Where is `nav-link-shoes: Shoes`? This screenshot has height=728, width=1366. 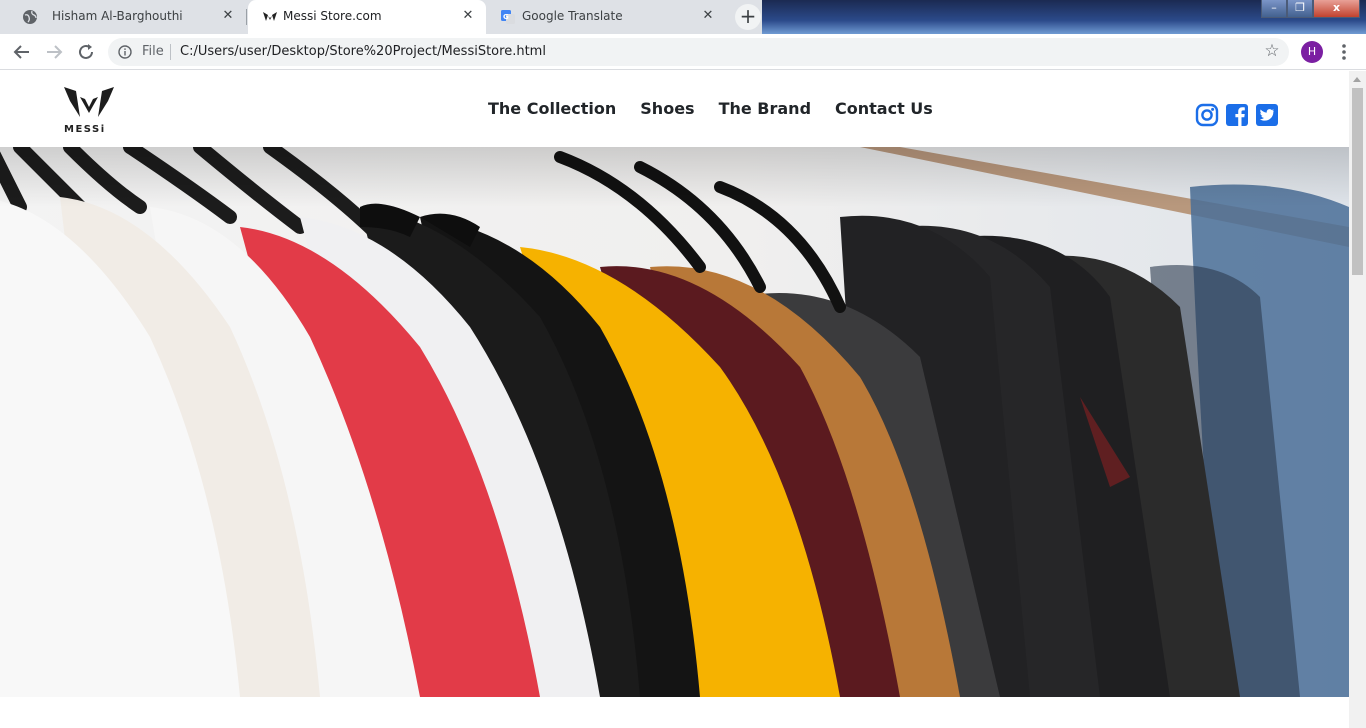 nav-link-shoes: Shoes is located at coordinates (667, 108).